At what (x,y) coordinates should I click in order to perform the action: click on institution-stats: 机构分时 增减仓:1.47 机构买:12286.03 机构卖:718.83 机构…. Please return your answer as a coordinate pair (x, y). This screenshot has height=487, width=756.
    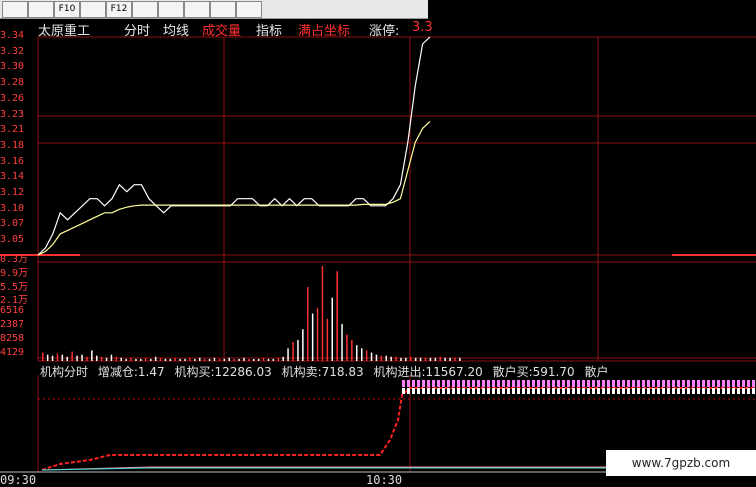
    Looking at the image, I should click on (398, 371).